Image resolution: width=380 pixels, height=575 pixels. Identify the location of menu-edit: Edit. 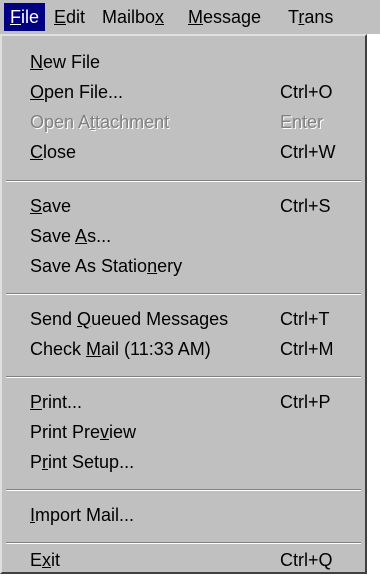
(69, 17).